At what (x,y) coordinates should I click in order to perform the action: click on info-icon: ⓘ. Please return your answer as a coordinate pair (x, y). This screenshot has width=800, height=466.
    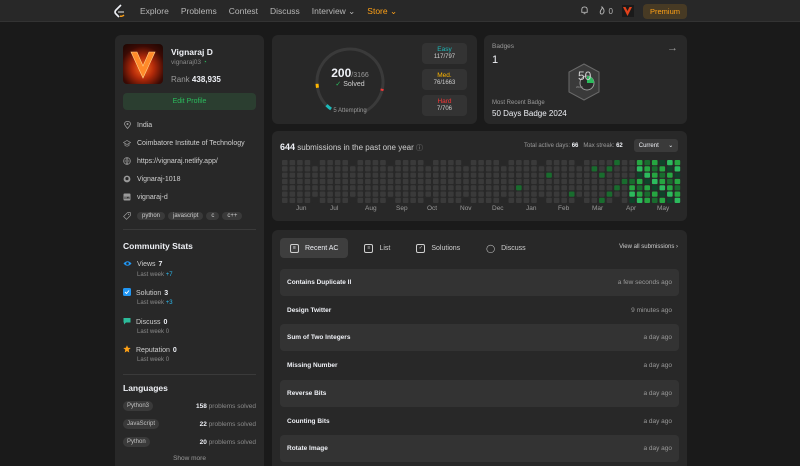
    Looking at the image, I should click on (419, 148).